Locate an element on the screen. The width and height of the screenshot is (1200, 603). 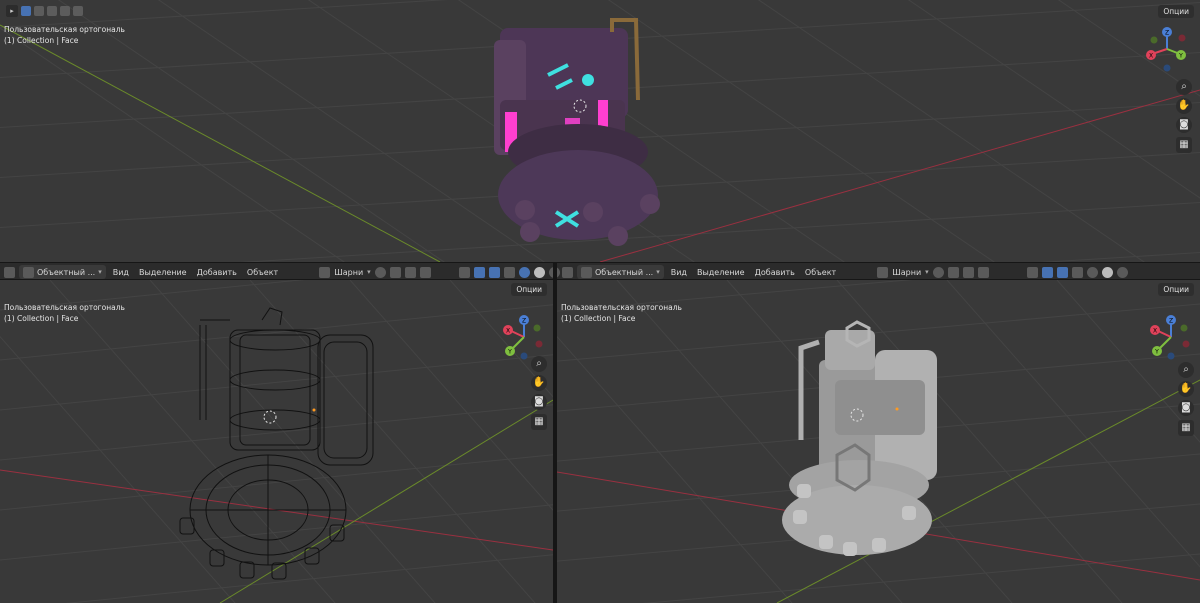
select-box-icon is located at coordinates (26, 11).